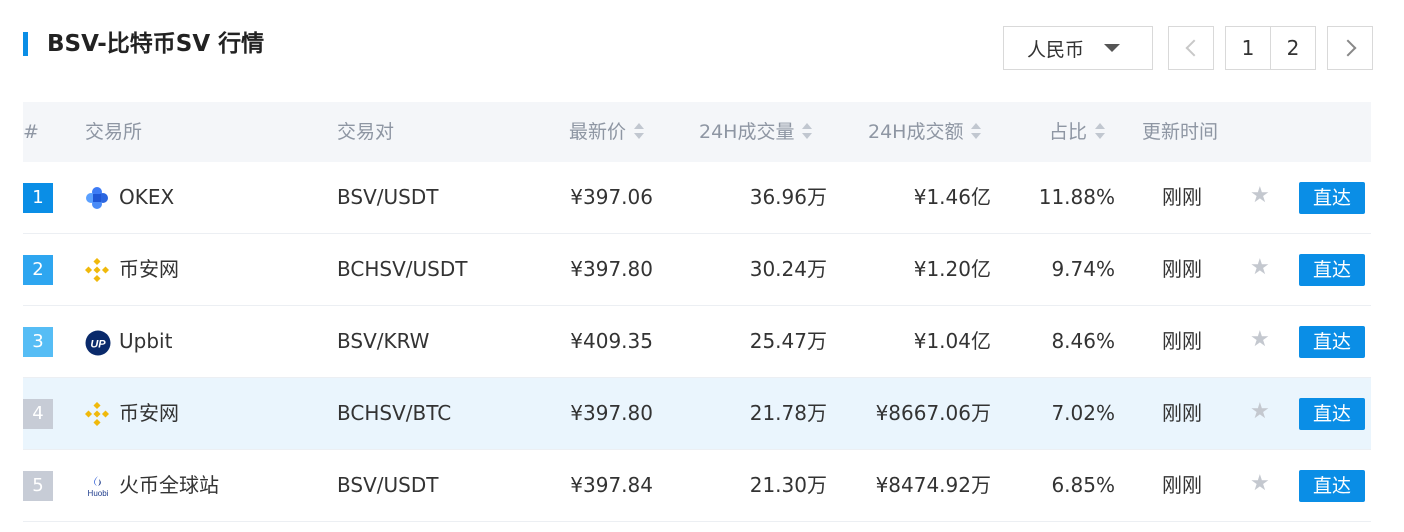 The image size is (1404, 532). Describe the element at coordinates (916, 132) in the screenshot. I see `col-amount-label: 24H成交额` at that location.